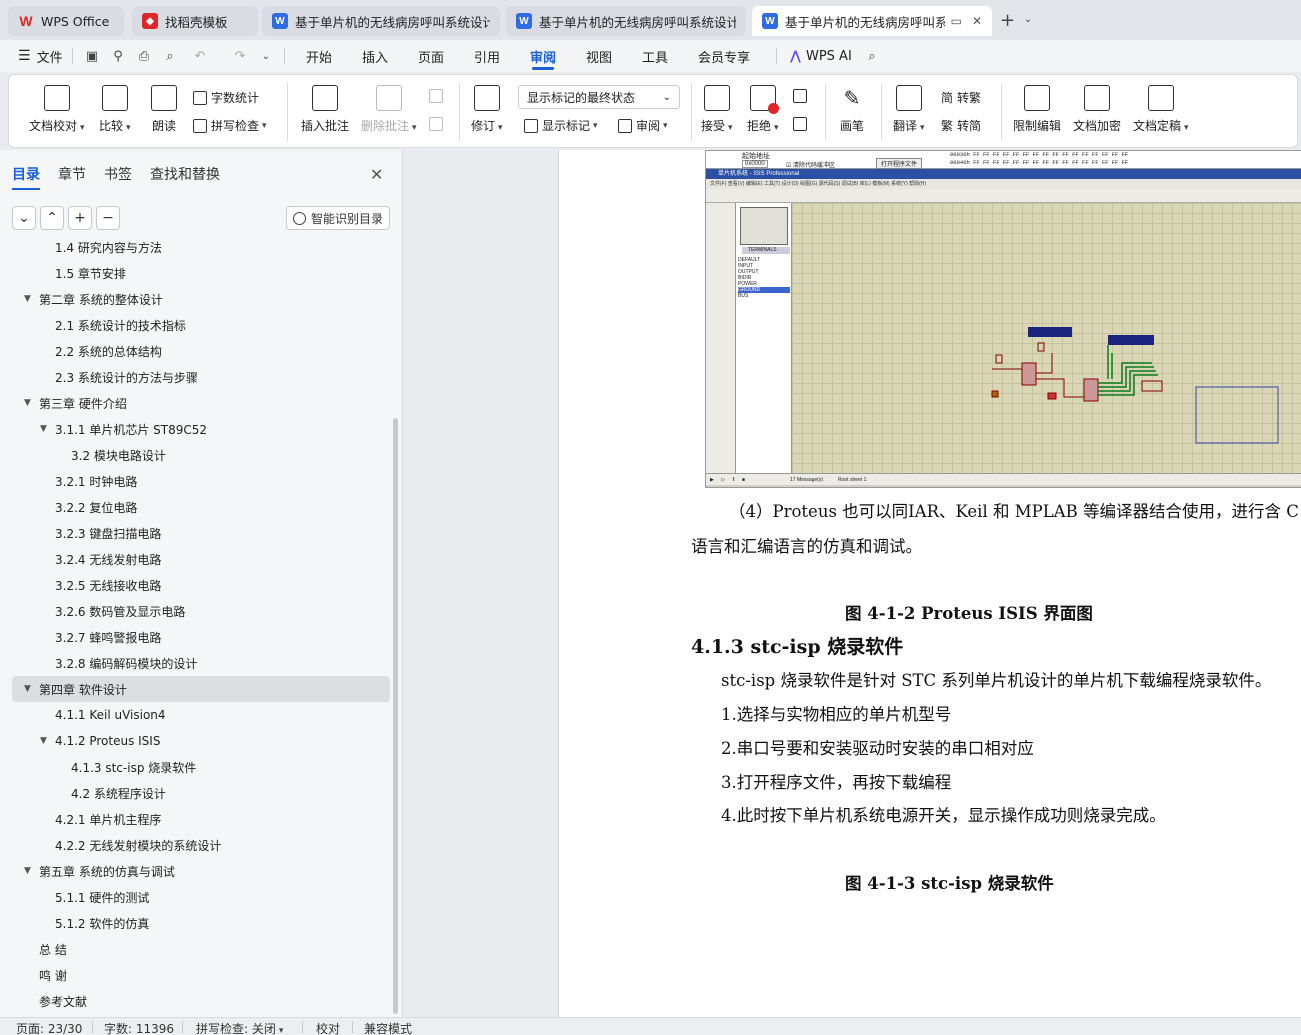 This screenshot has width=1301, height=1035. Describe the element at coordinates (763, 109) in the screenshot. I see `reject-button: 拒绝 ▾` at that location.